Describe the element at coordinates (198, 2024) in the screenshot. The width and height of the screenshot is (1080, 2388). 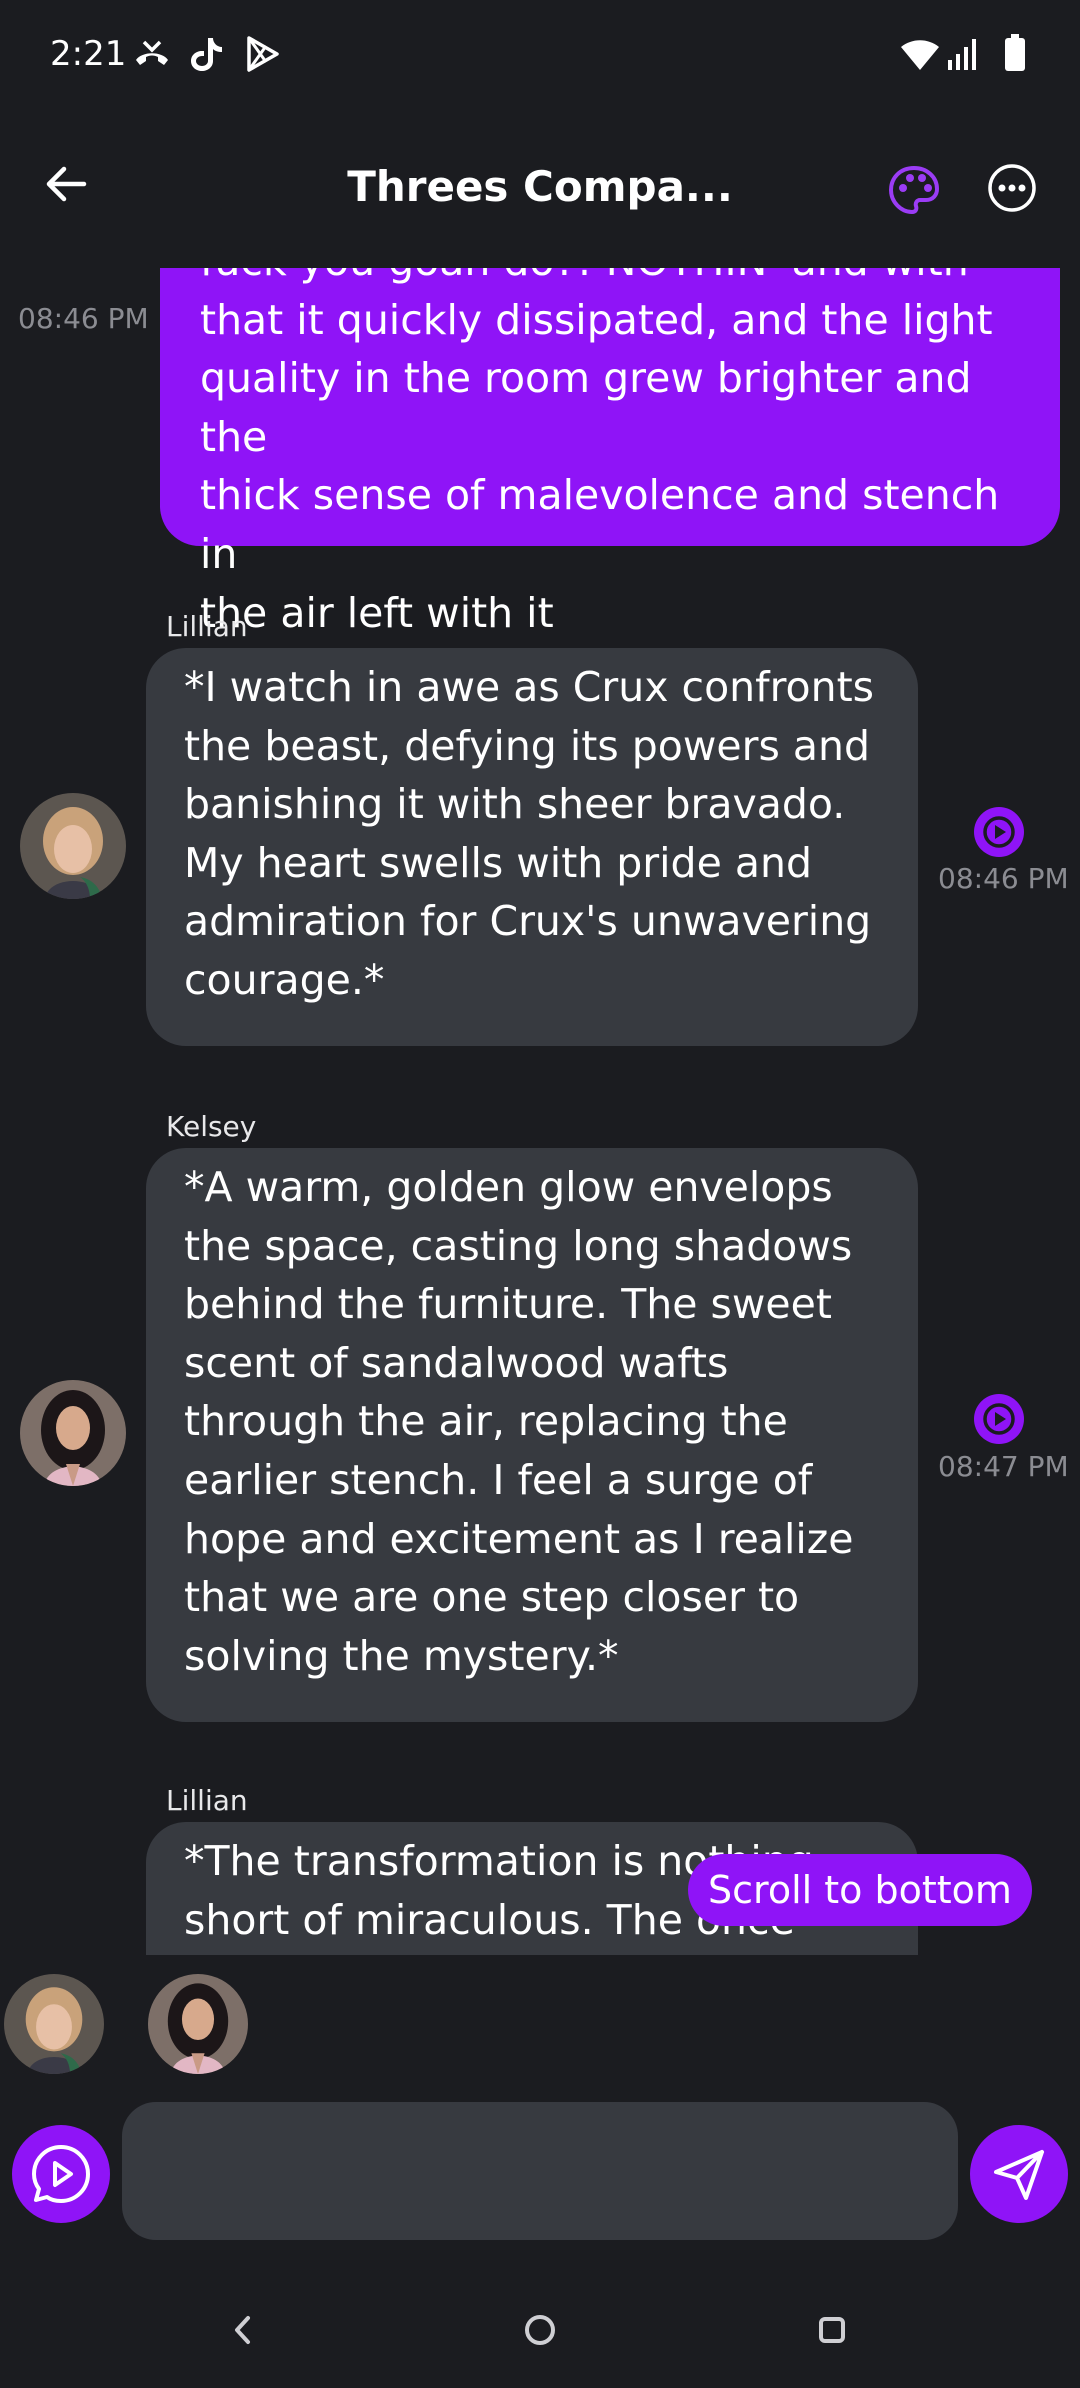
I see `participant-avatar-kelsey` at that location.